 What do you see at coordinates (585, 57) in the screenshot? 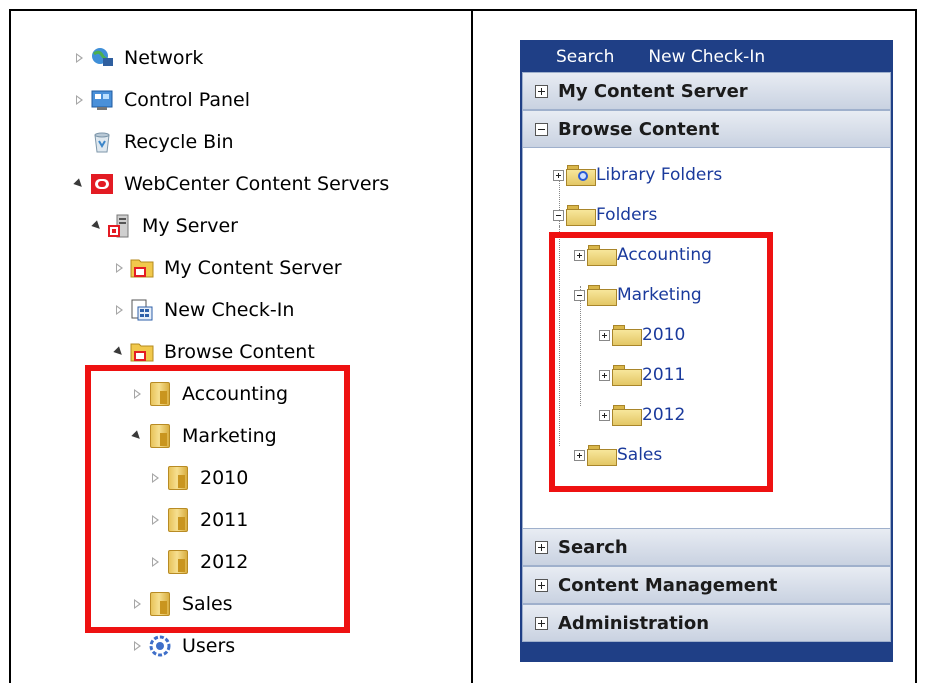
I see `search-link: Search` at bounding box center [585, 57].